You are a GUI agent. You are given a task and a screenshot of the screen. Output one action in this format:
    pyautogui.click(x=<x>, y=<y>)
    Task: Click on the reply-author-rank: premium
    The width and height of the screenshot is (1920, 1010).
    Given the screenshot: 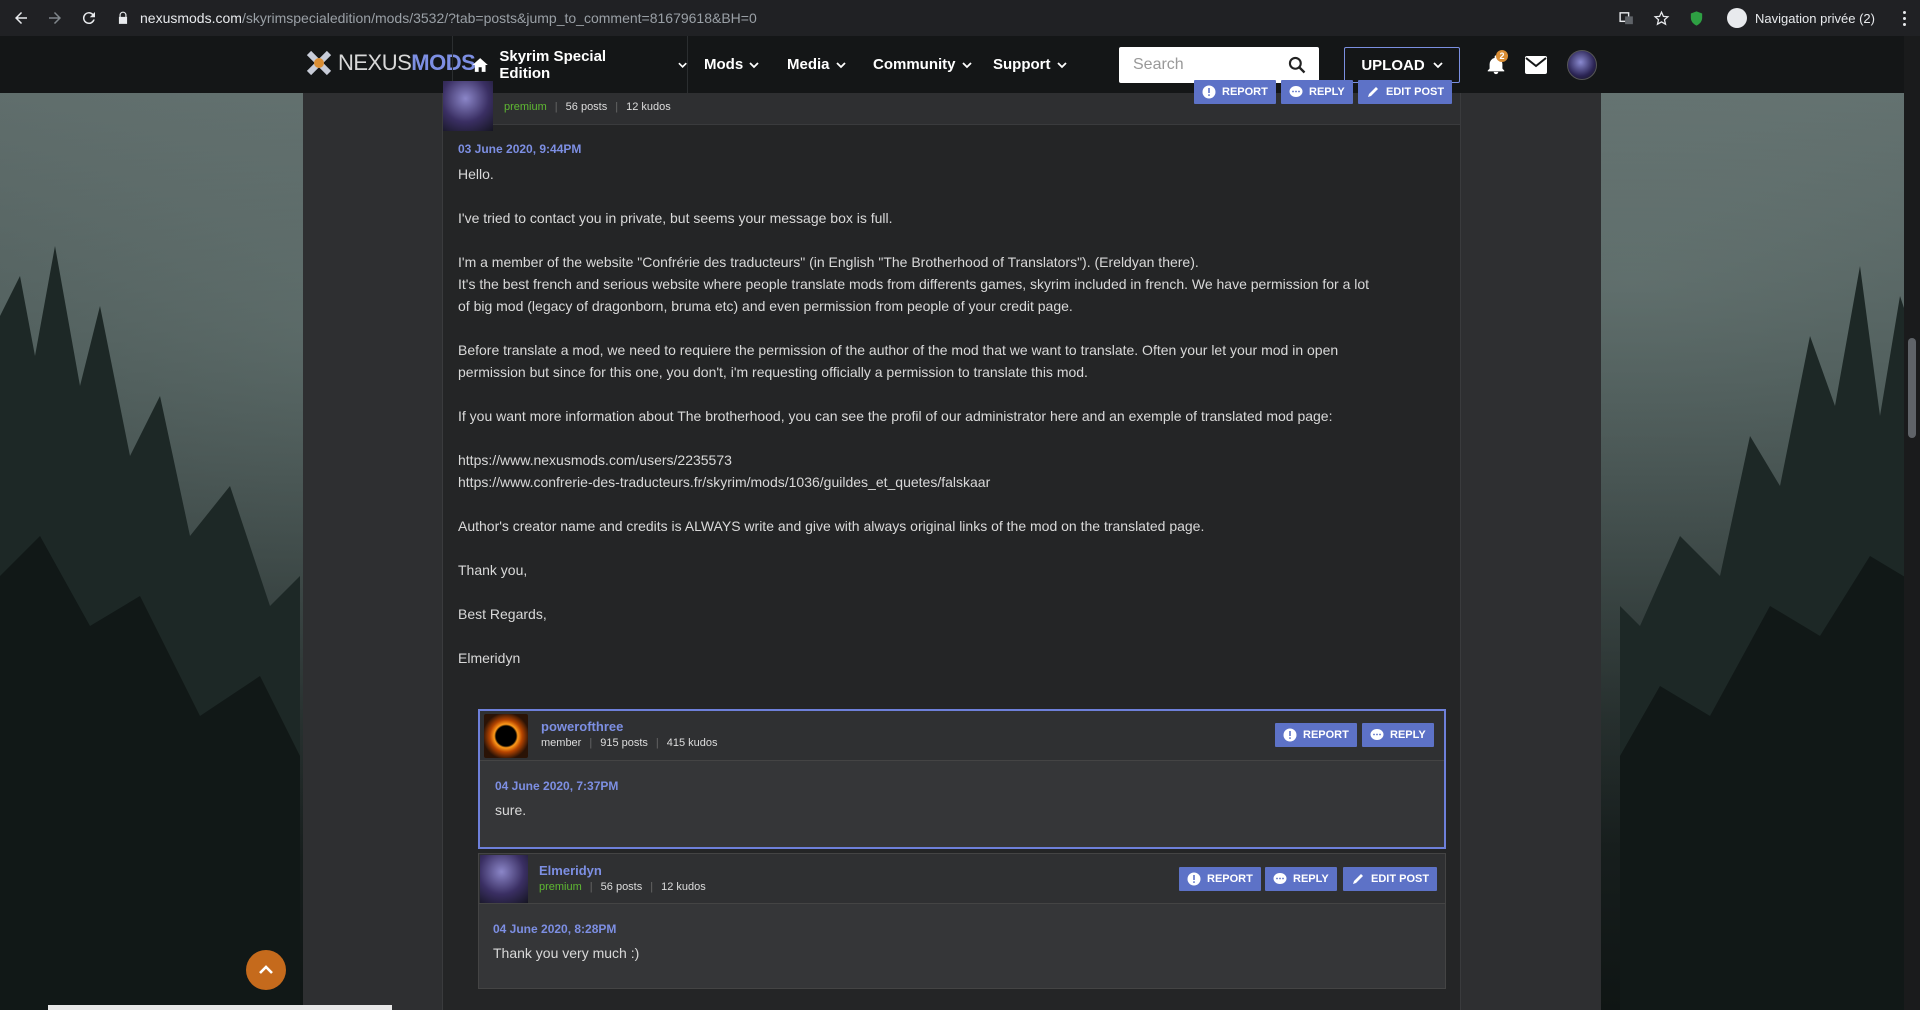 What is the action you would take?
    pyautogui.click(x=560, y=887)
    